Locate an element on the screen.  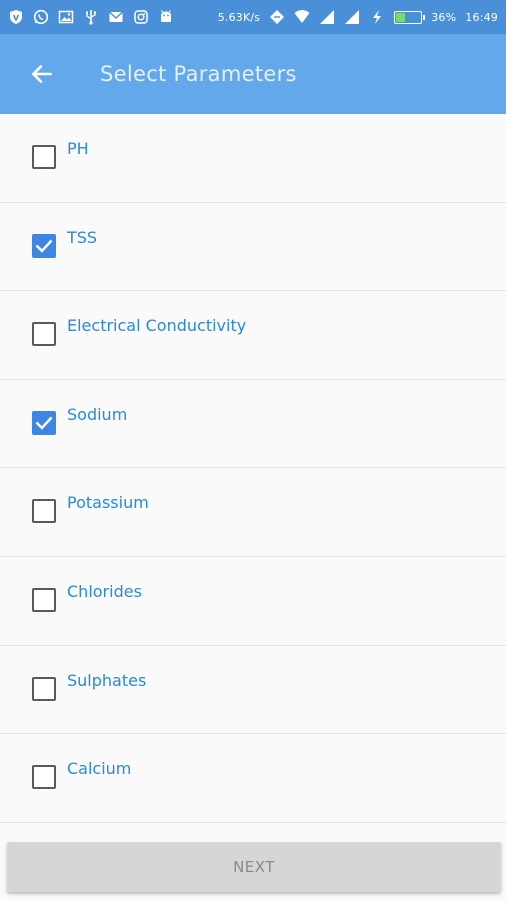
parameter-row: Sodium is located at coordinates (253, 424).